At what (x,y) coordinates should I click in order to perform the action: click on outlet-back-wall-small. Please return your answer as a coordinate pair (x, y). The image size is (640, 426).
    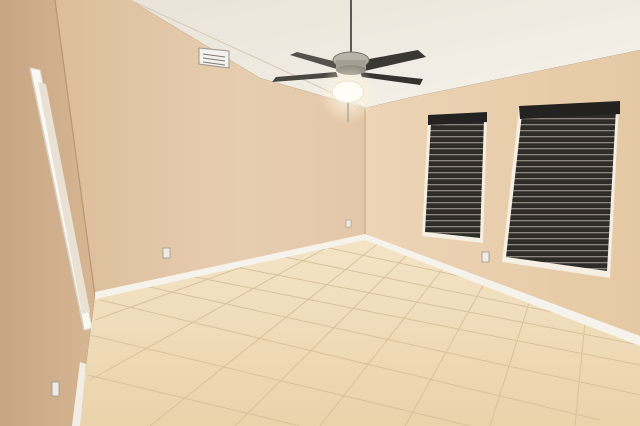
    Looking at the image, I should click on (348, 223).